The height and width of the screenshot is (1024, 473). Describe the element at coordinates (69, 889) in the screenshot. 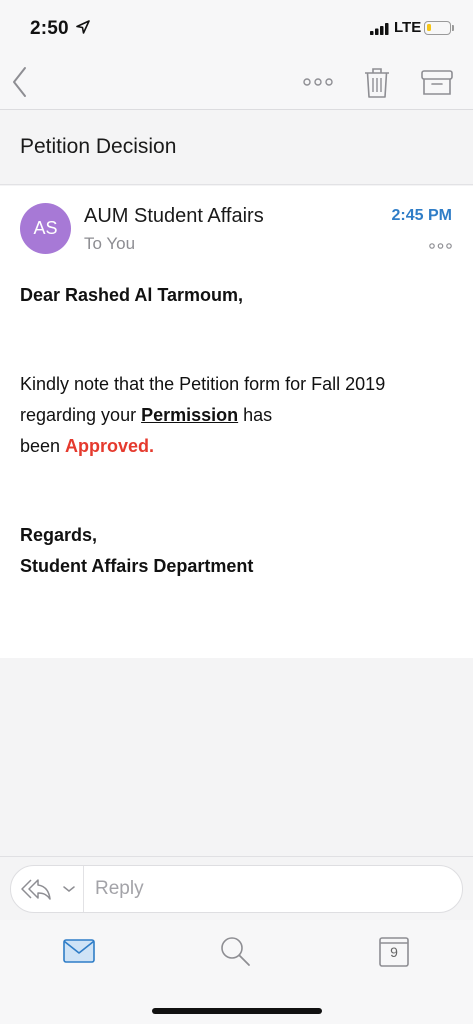

I see `chevron-down-icon` at that location.